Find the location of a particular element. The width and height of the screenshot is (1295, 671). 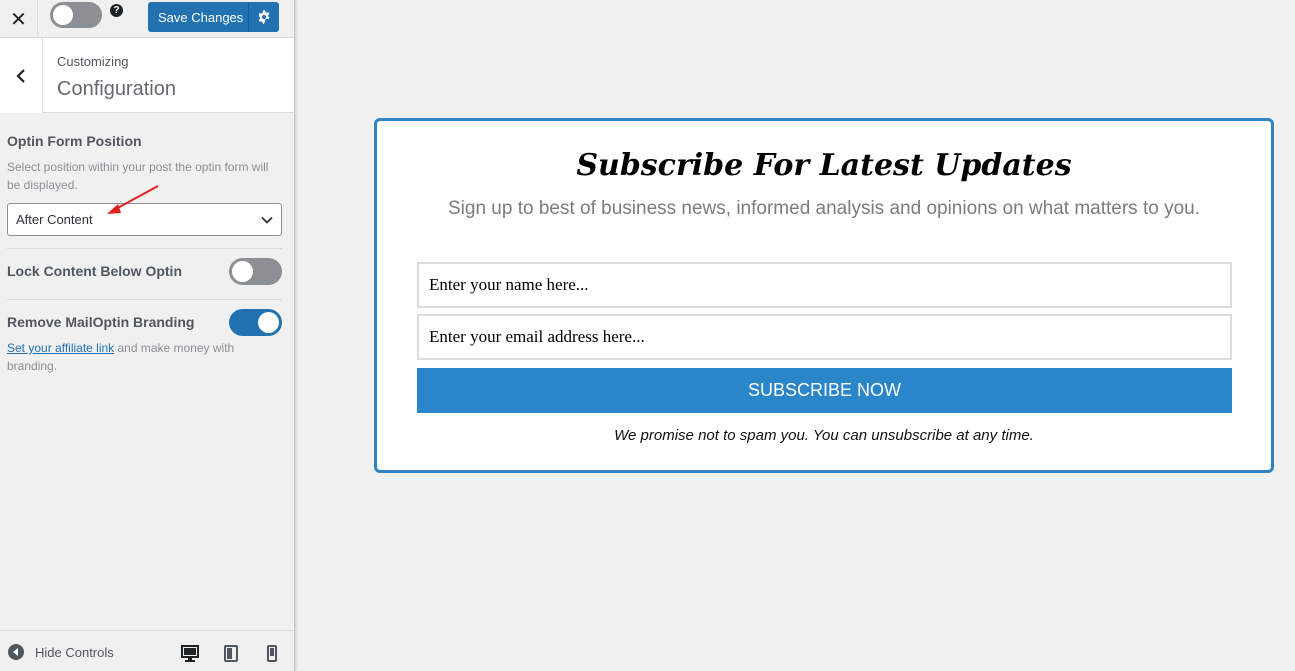

hide-controls-button: Hide Controls is located at coordinates (61, 652).